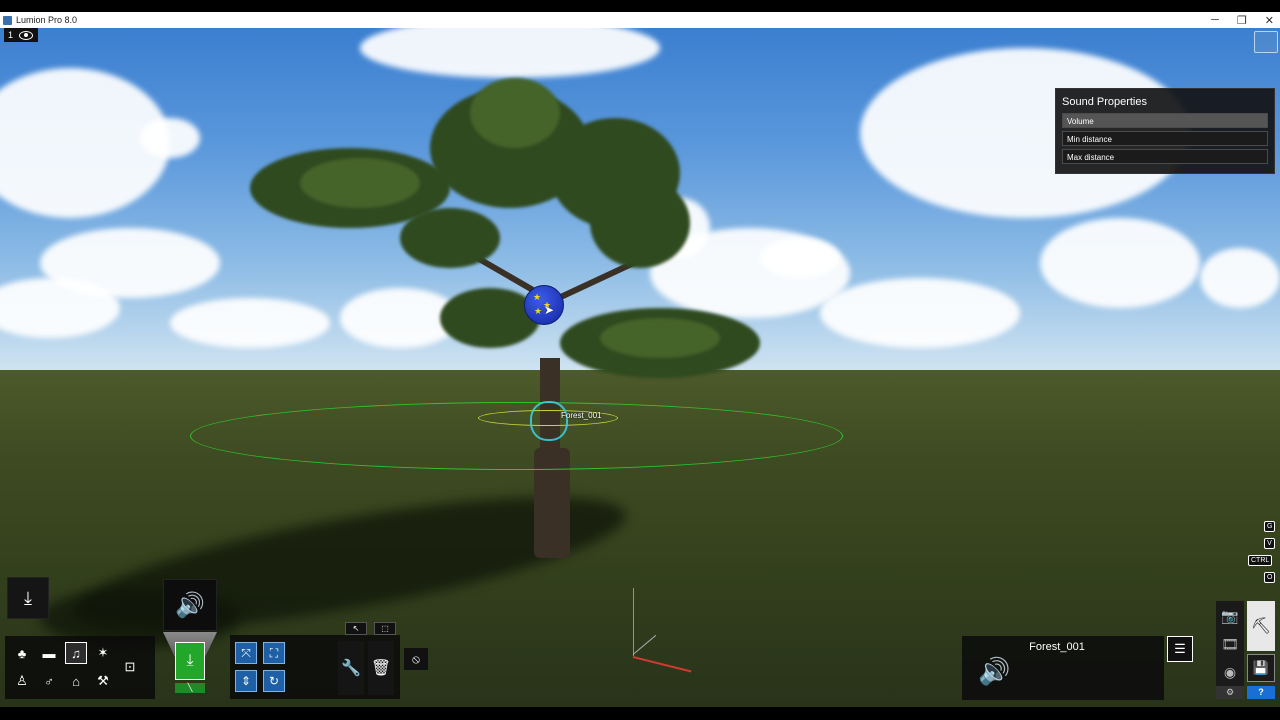  Describe the element at coordinates (1266, 42) in the screenshot. I see `fullscreen-toggle` at that location.